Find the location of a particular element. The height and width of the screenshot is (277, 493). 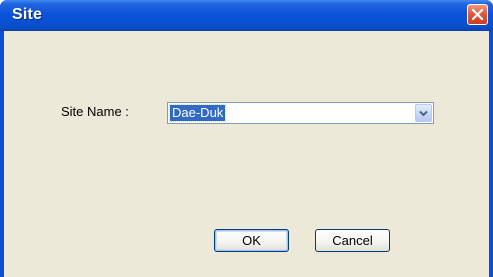

dialog-title: Site is located at coordinates (27, 14).